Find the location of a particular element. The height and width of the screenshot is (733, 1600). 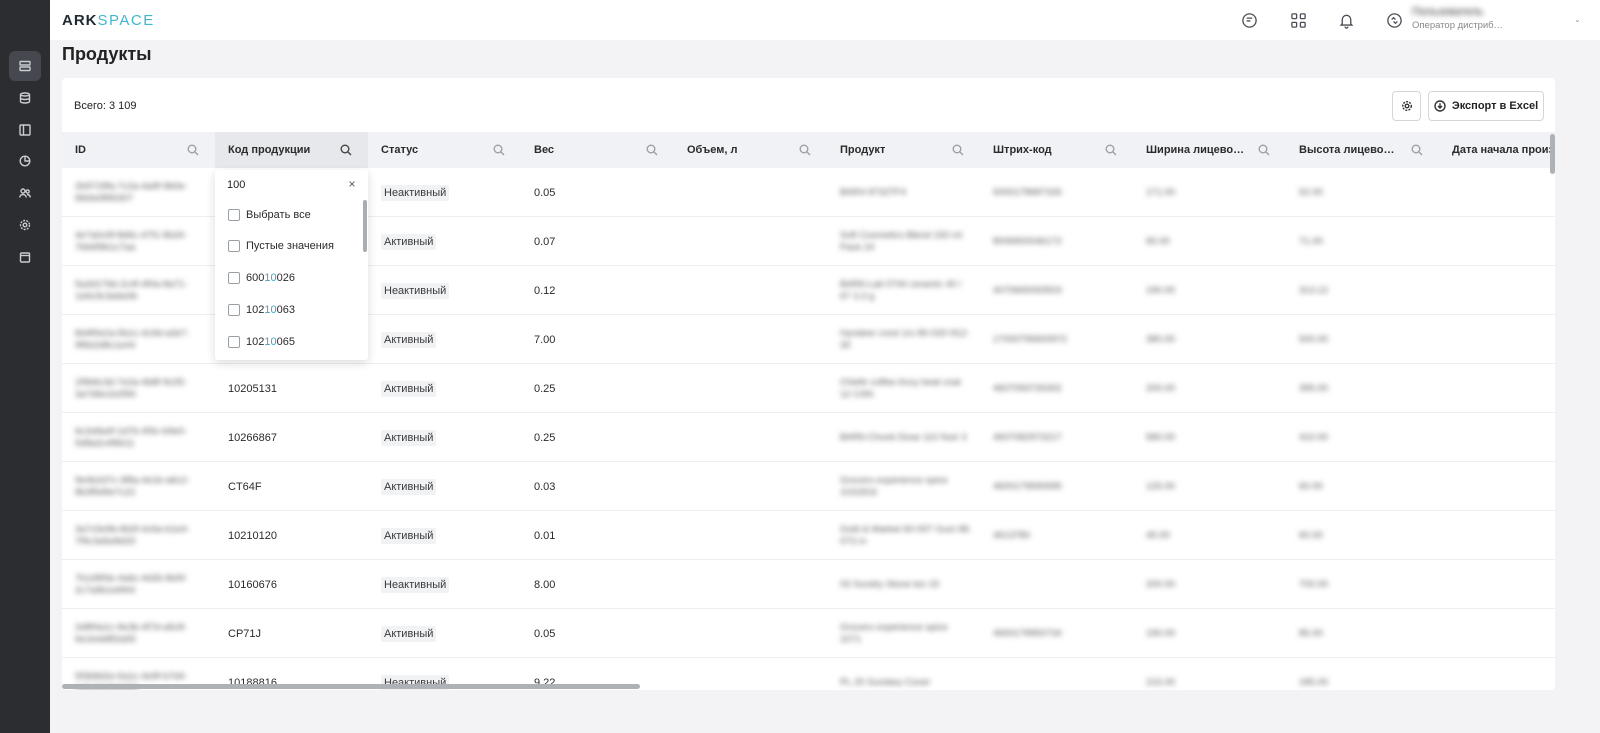

logo: ARKSPACE is located at coordinates (108, 20).